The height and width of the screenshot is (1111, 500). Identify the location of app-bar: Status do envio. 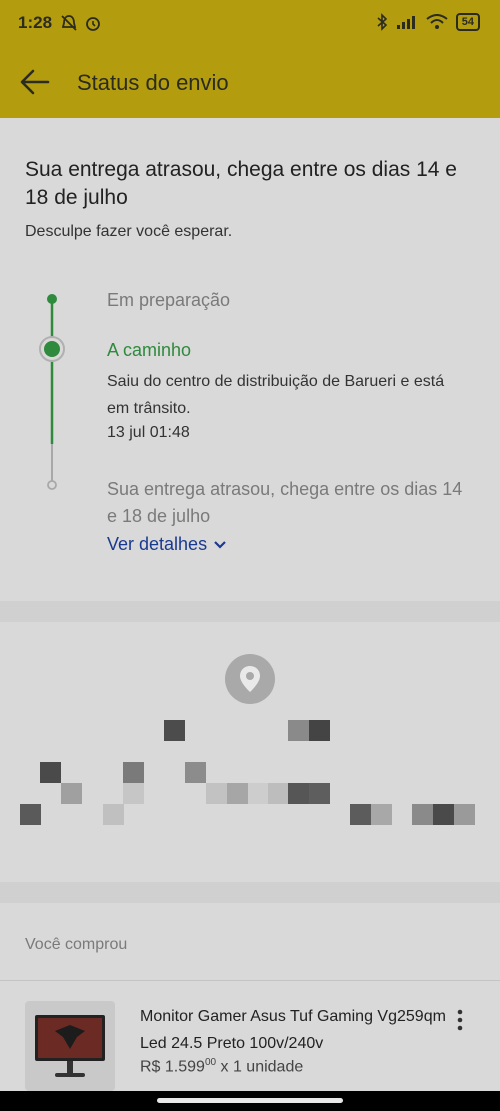
(250, 82).